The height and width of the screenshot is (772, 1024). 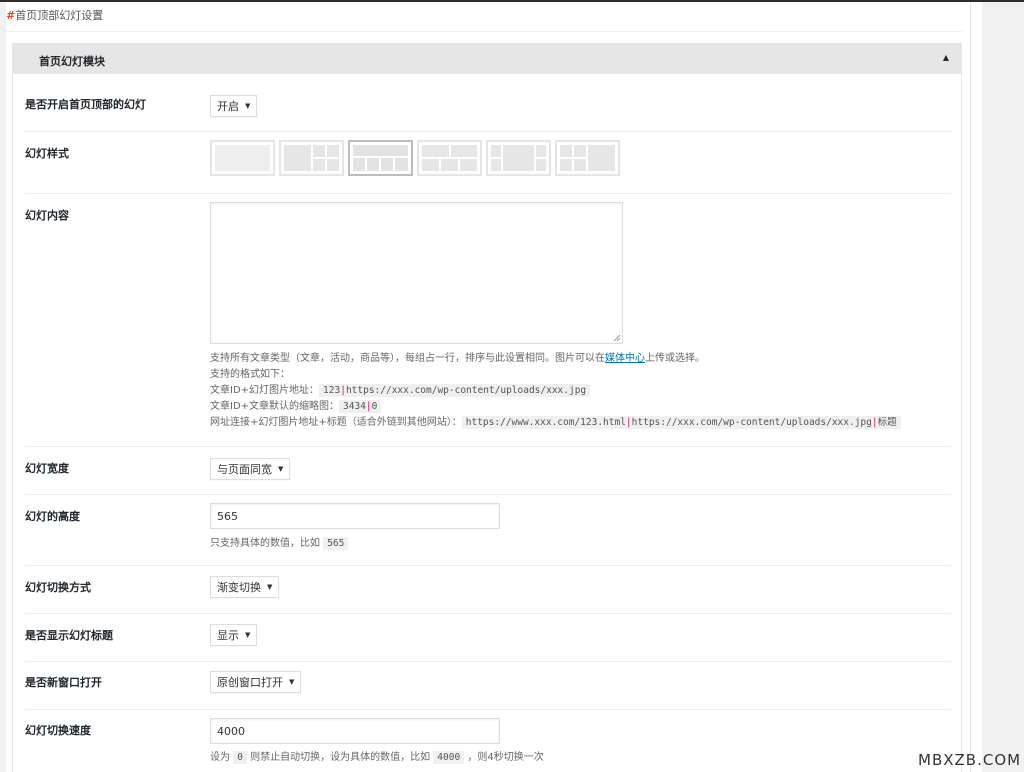 I want to click on width-select: 与页面同宽 ▼, so click(x=250, y=469).